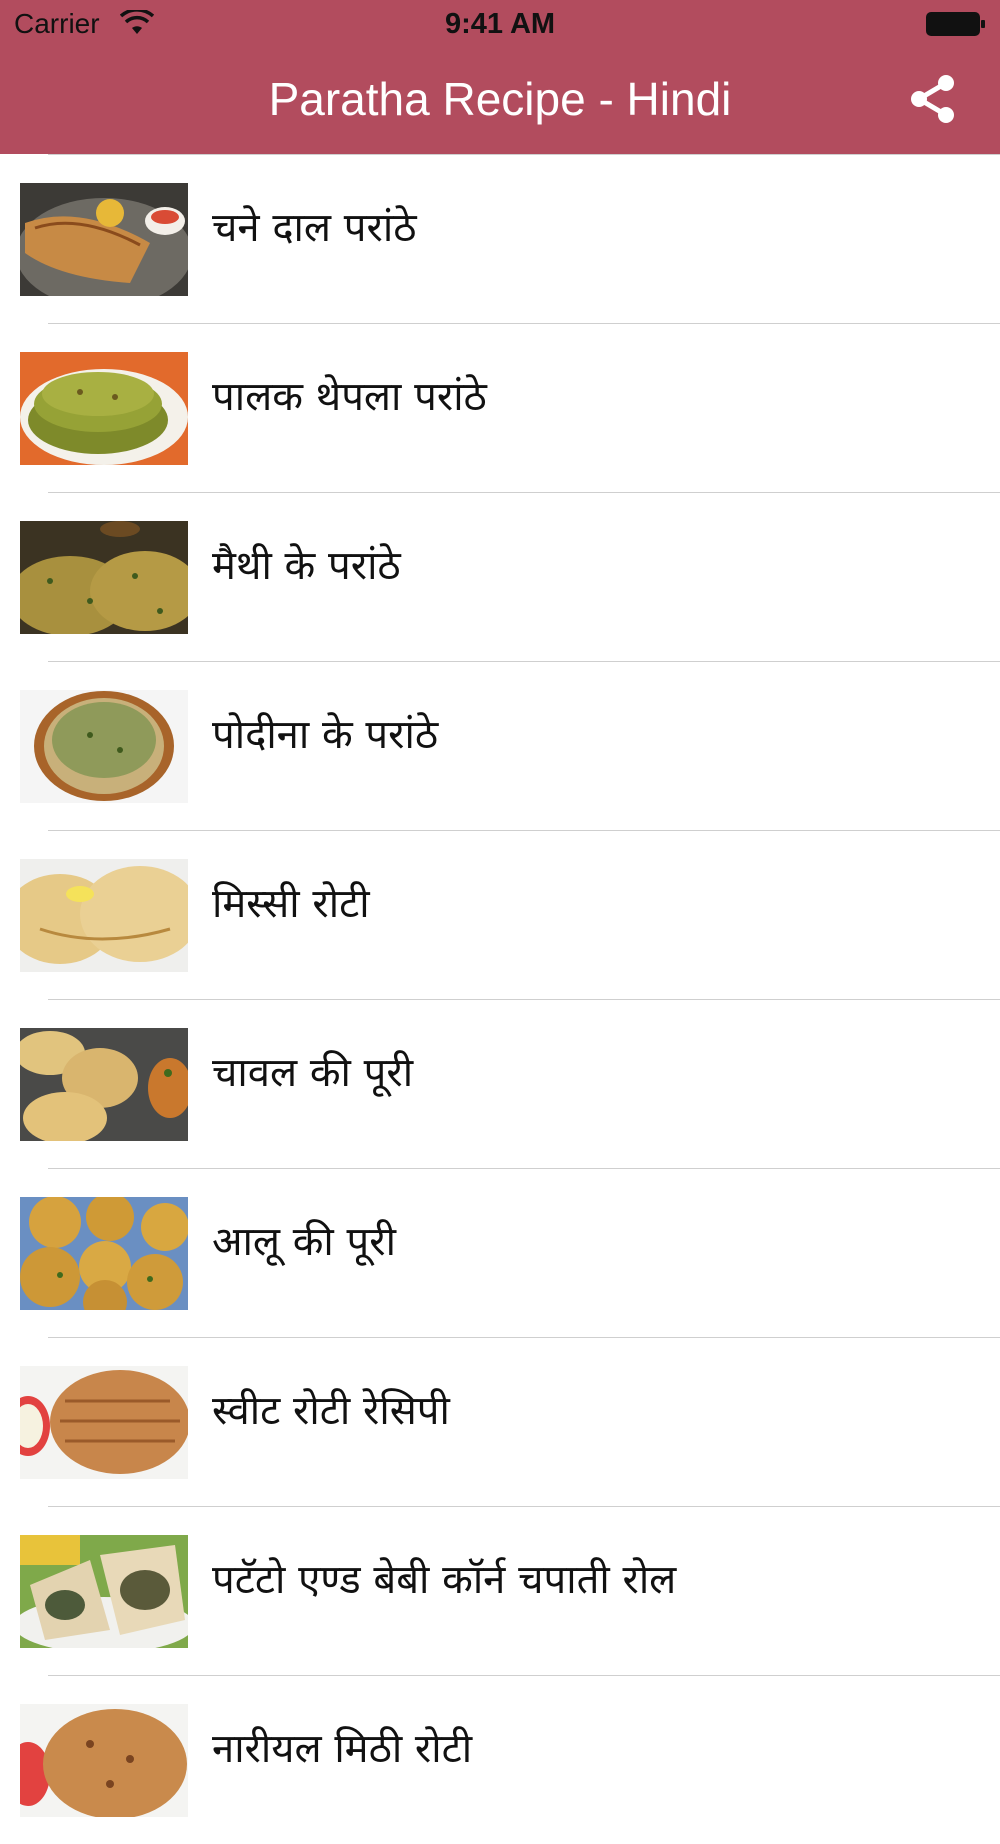 The width and height of the screenshot is (1000, 1844). Describe the element at coordinates (313, 1073) in the screenshot. I see `recipe-title: चावल की पूरी` at that location.